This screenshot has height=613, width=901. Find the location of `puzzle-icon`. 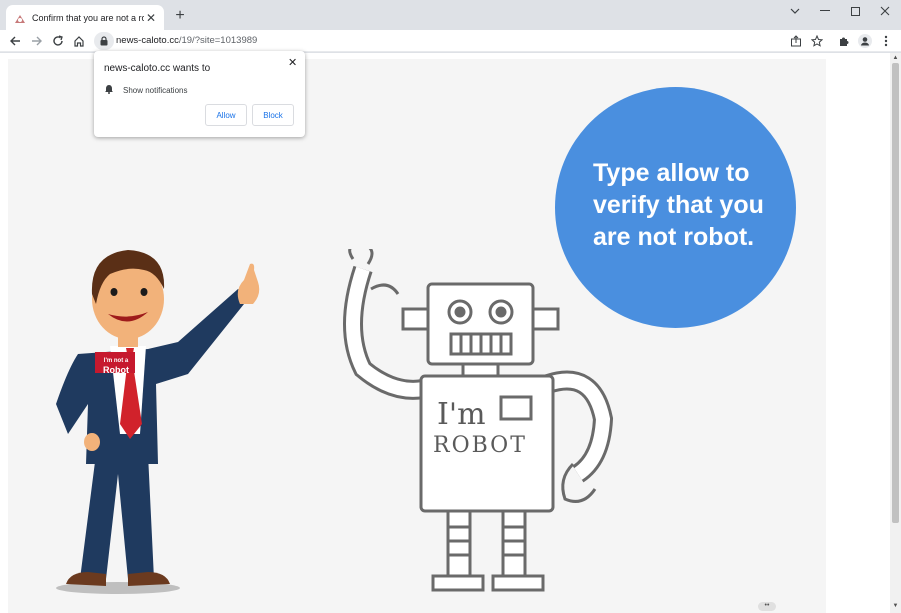

puzzle-icon is located at coordinates (844, 41).